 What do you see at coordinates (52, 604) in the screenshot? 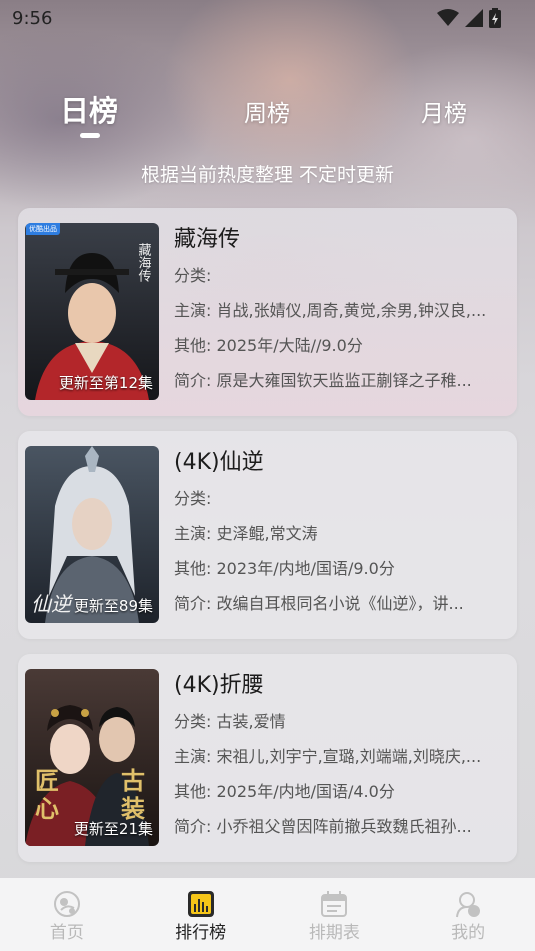
I see `svg-text: 仙逆` at bounding box center [52, 604].